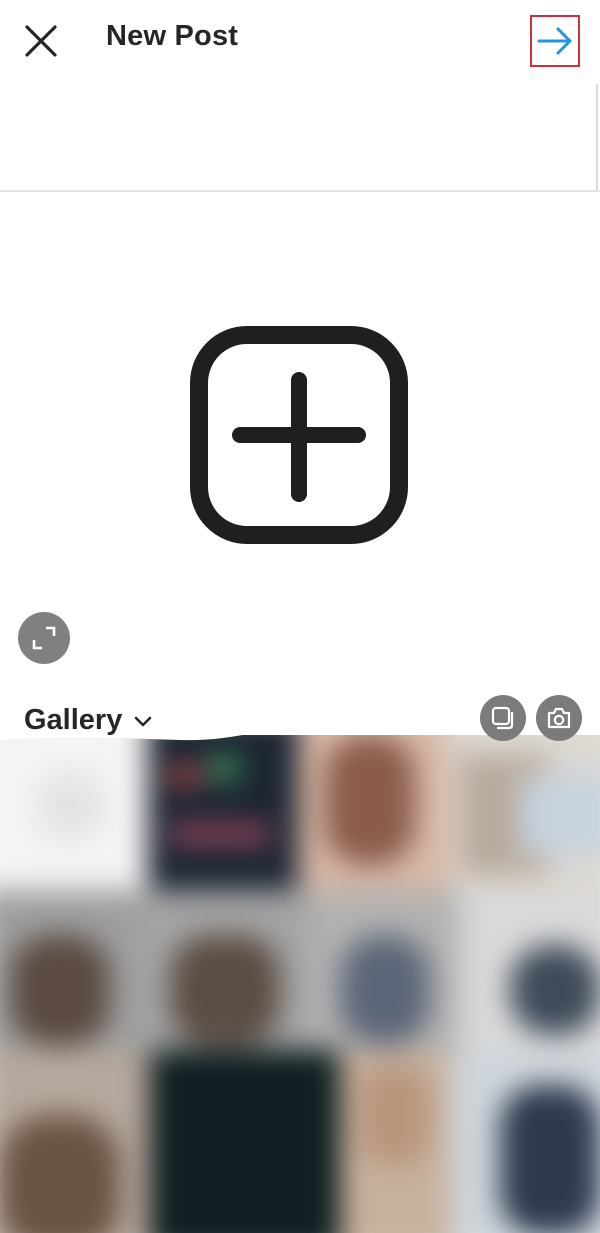  I want to click on camera-button, so click(559, 718).